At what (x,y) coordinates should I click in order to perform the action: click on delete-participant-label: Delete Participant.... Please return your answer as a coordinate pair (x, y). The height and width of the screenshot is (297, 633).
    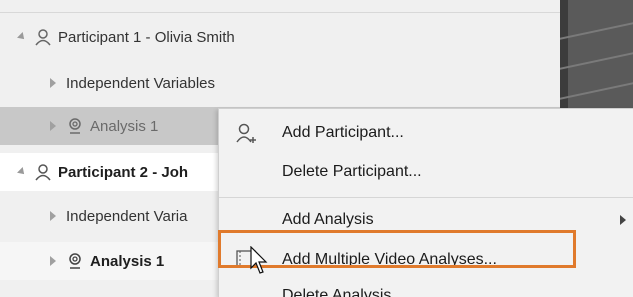
    Looking at the image, I should click on (352, 171).